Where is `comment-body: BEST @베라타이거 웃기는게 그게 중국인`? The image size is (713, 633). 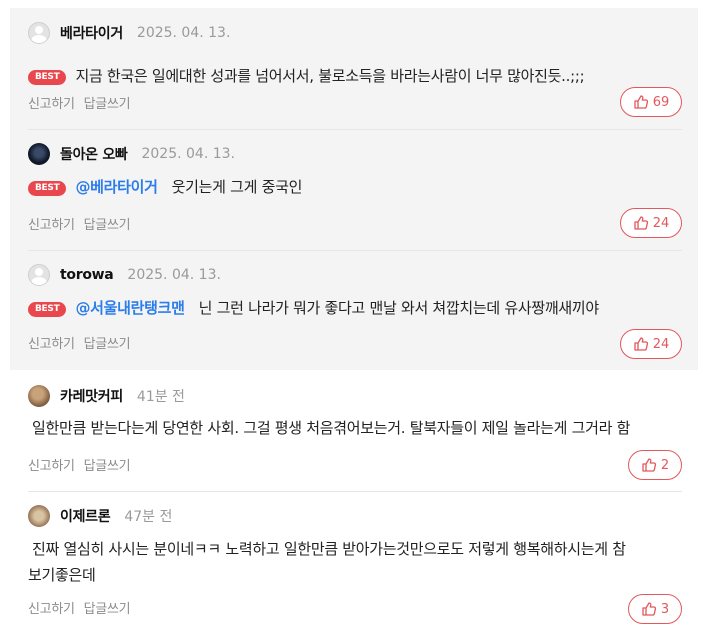
comment-body: BEST @베라타이거 웃기는게 그게 중국인 is located at coordinates (165, 187).